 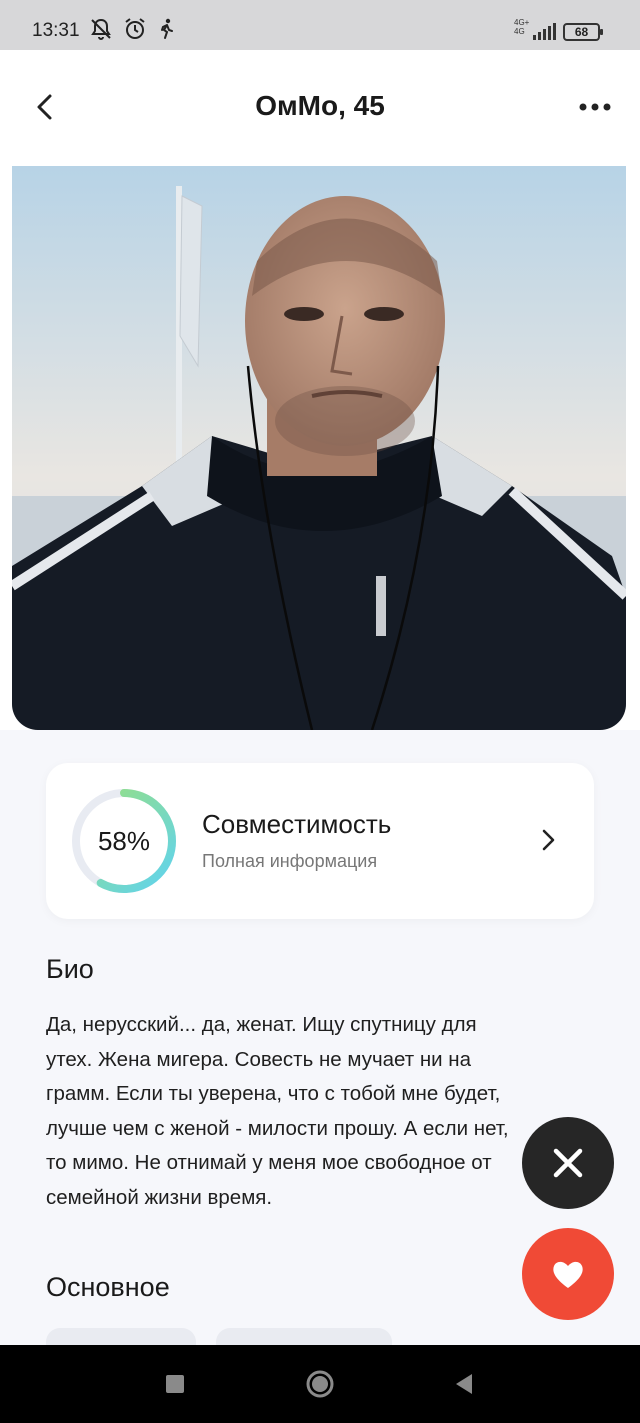 I want to click on home-icon, so click(x=320, y=1384).